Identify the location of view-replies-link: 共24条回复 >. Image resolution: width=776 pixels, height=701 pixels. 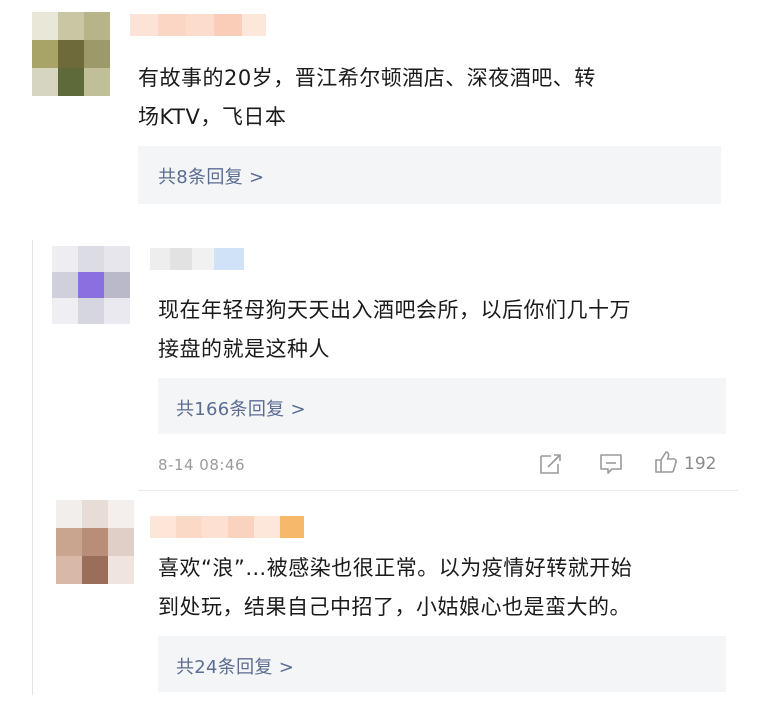
(235, 666).